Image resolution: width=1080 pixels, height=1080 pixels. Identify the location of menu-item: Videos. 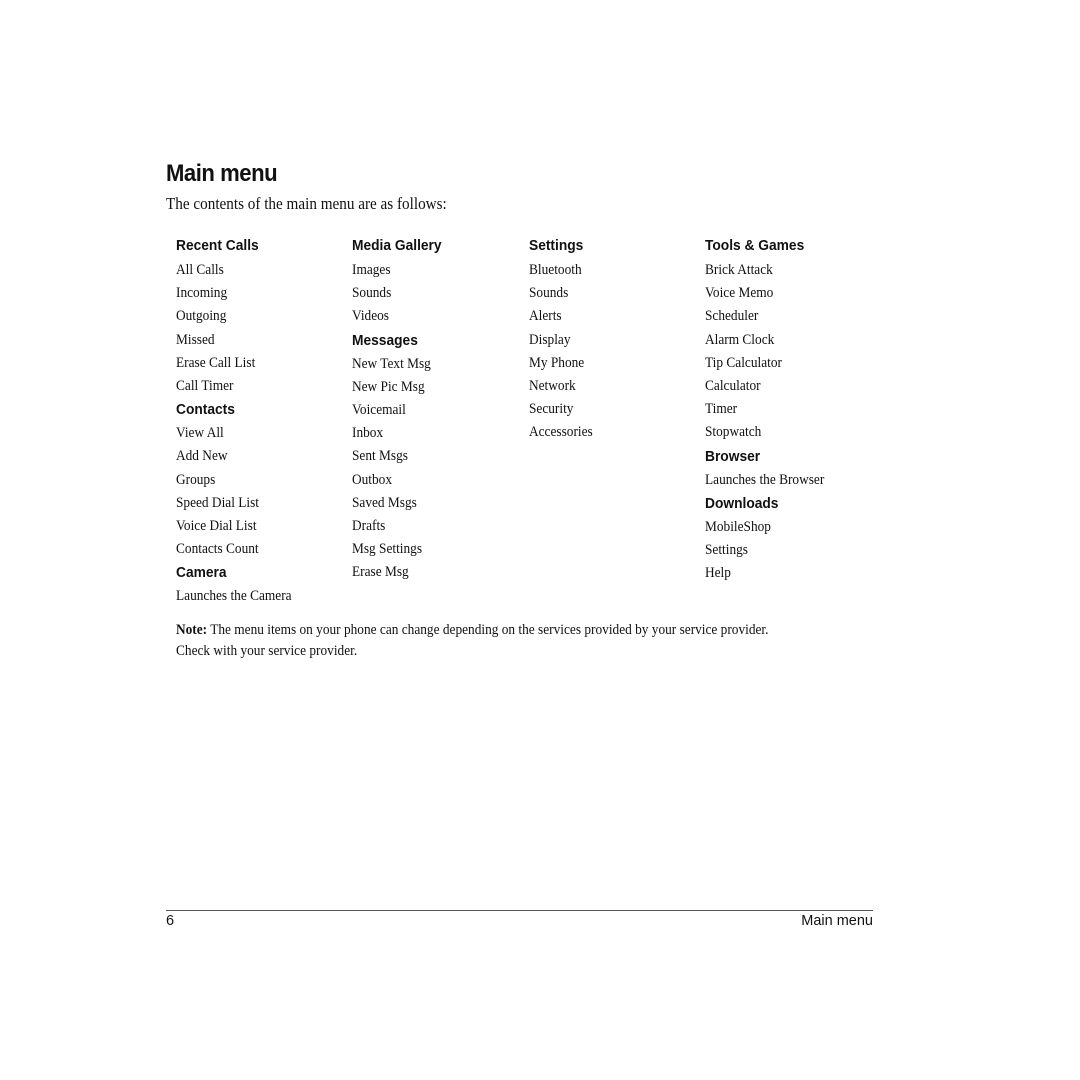
(371, 316).